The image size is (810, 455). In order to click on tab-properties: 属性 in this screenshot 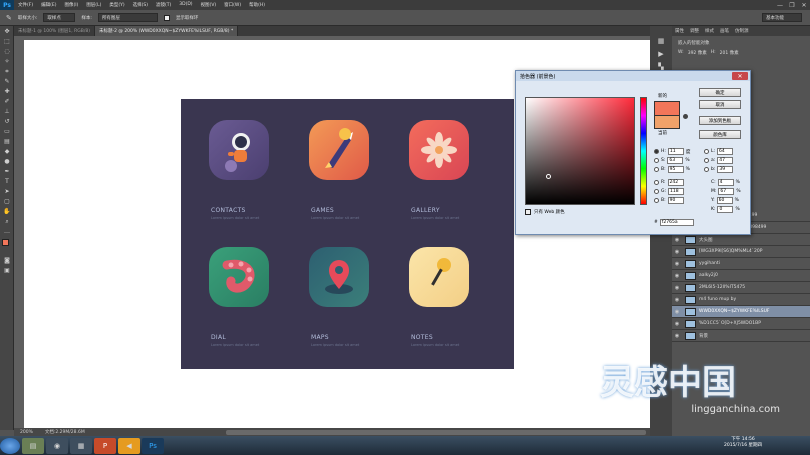, I will do `click(679, 31)`.